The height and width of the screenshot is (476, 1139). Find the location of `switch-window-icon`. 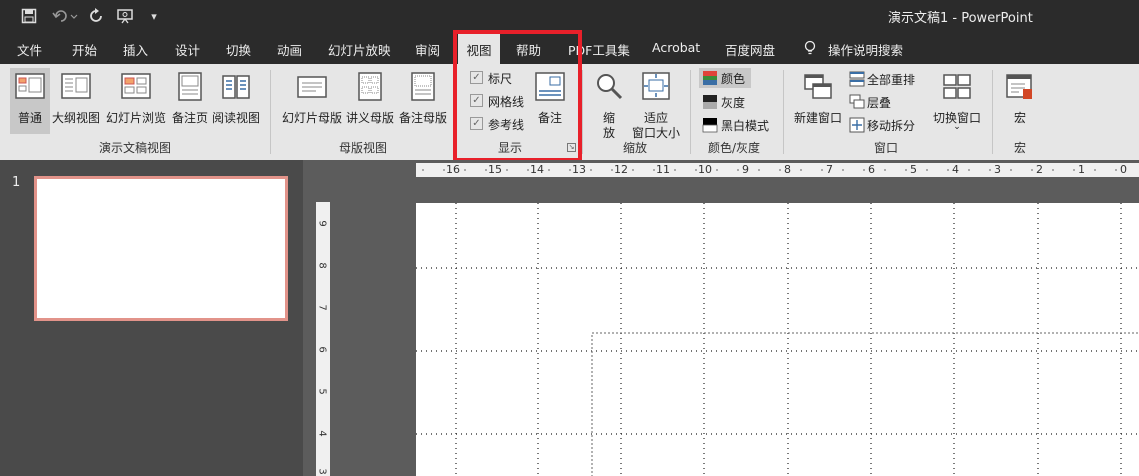

switch-window-icon is located at coordinates (957, 86).